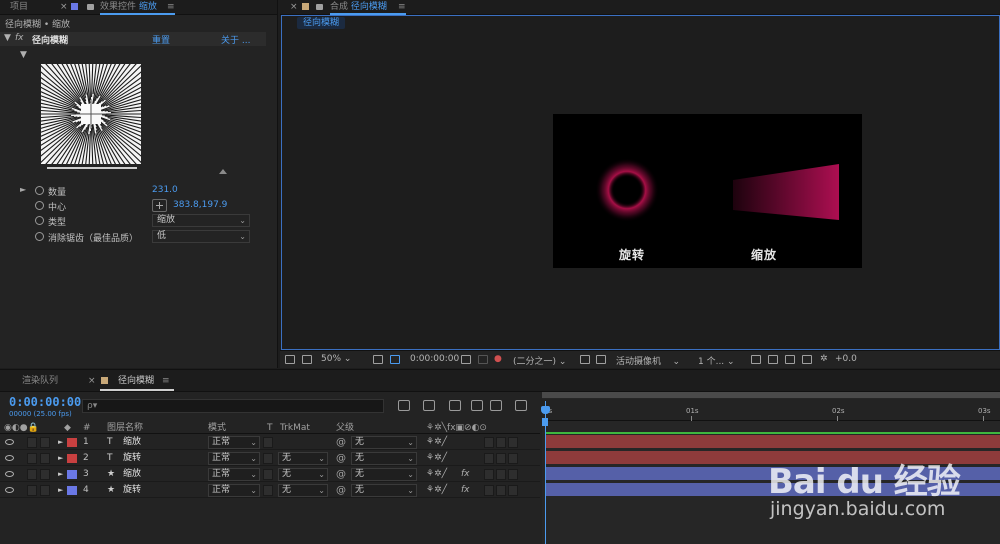 This screenshot has width=1000, height=544. I want to click on flowchart-icon, so click(790, 359).